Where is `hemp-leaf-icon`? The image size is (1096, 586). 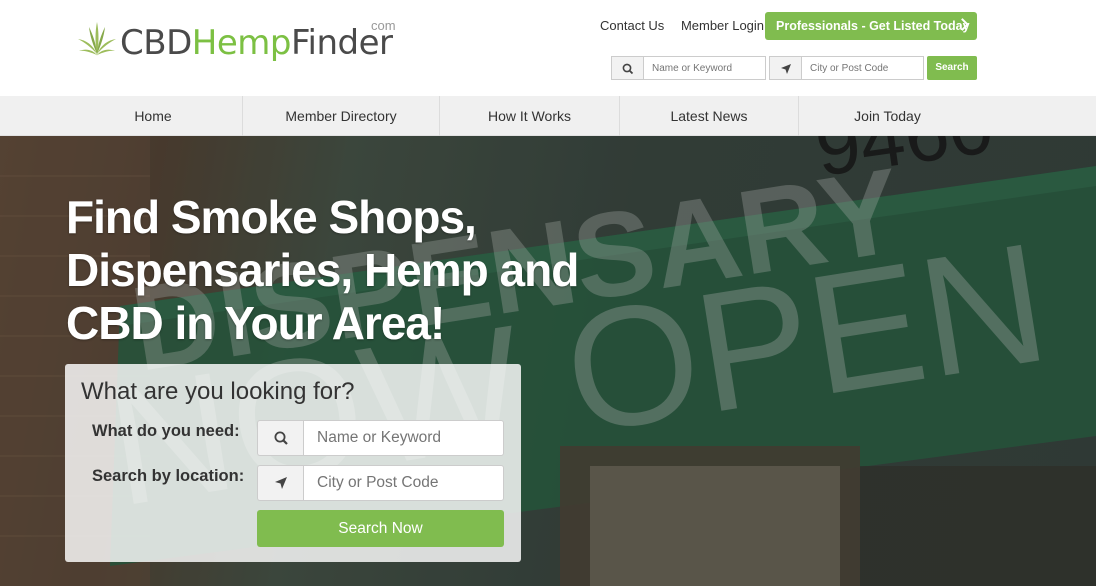 hemp-leaf-icon is located at coordinates (97, 39).